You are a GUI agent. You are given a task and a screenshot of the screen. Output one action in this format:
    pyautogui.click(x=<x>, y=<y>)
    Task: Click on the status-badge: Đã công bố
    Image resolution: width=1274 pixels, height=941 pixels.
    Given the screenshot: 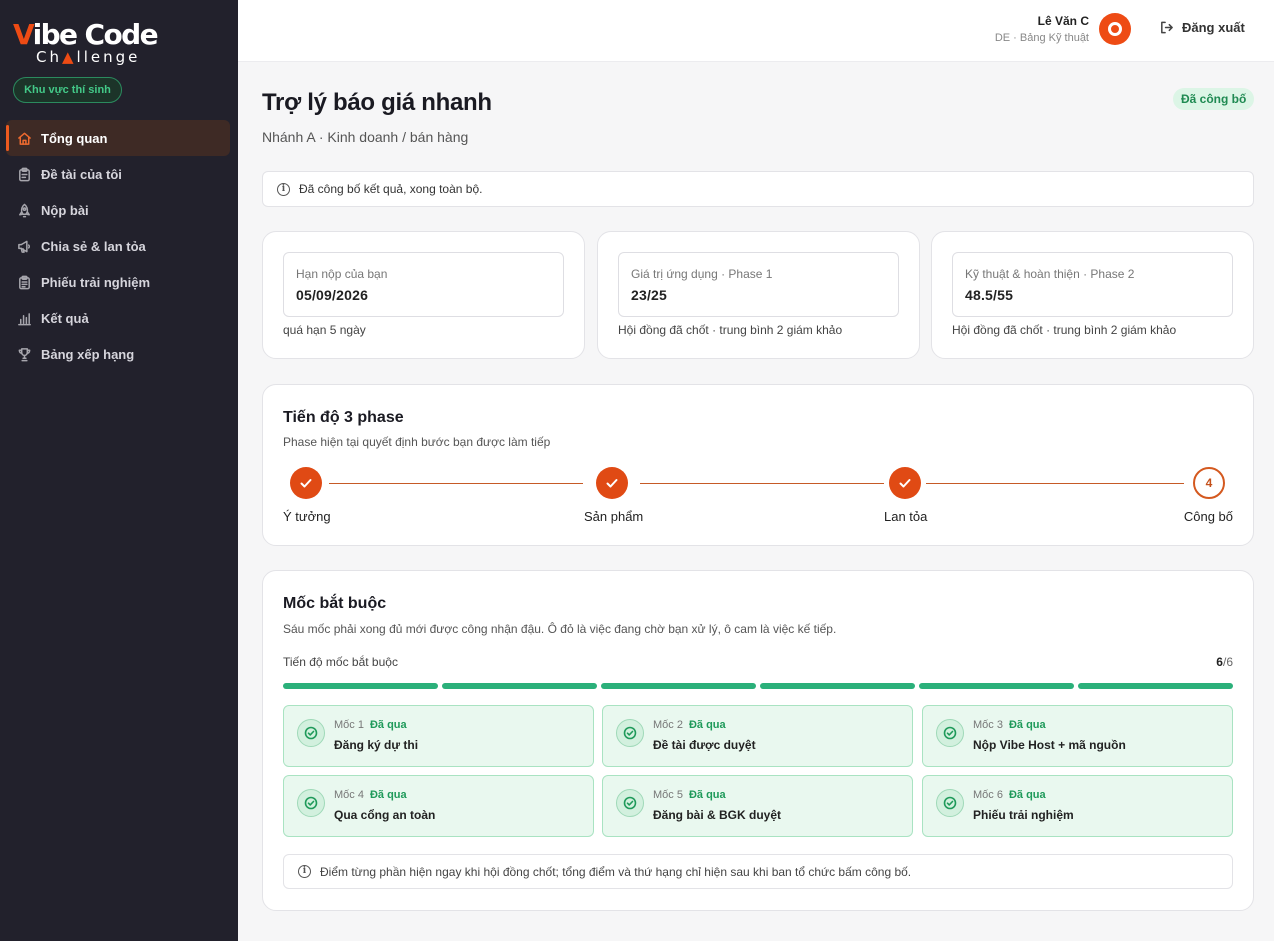 What is the action you would take?
    pyautogui.click(x=1214, y=99)
    